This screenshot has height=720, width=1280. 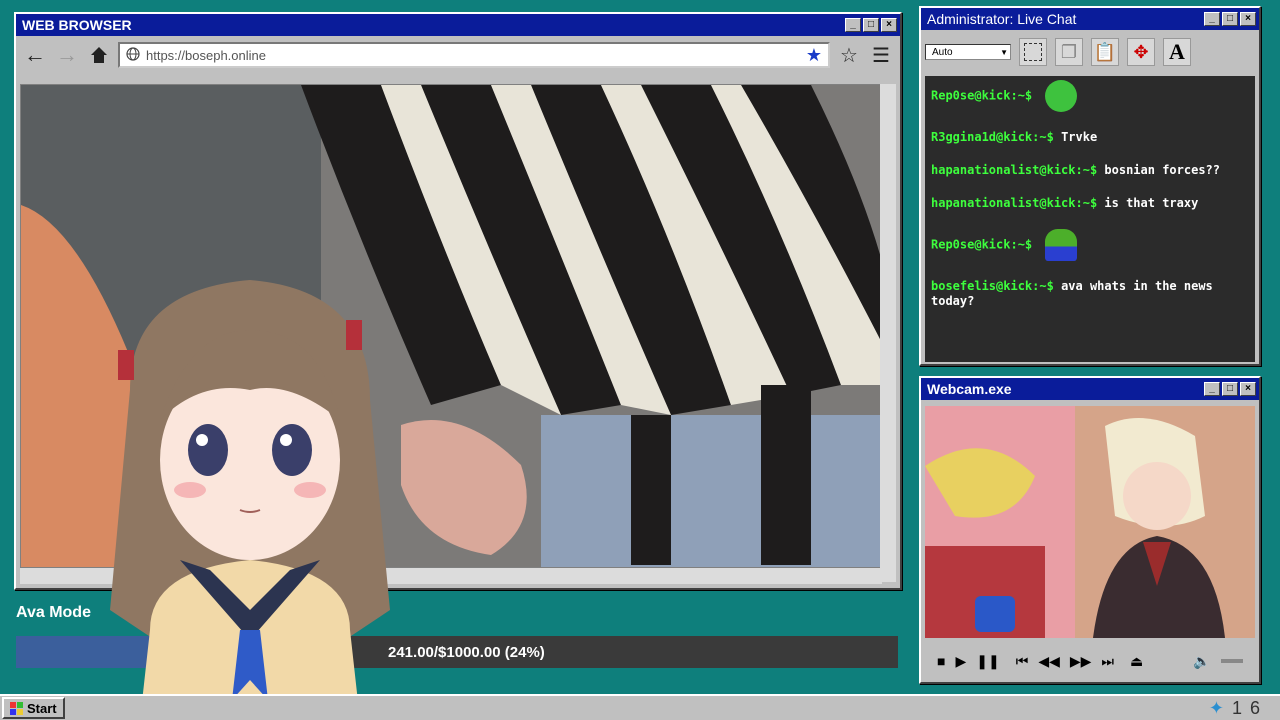 I want to click on globe-icon, so click(x=133, y=55).